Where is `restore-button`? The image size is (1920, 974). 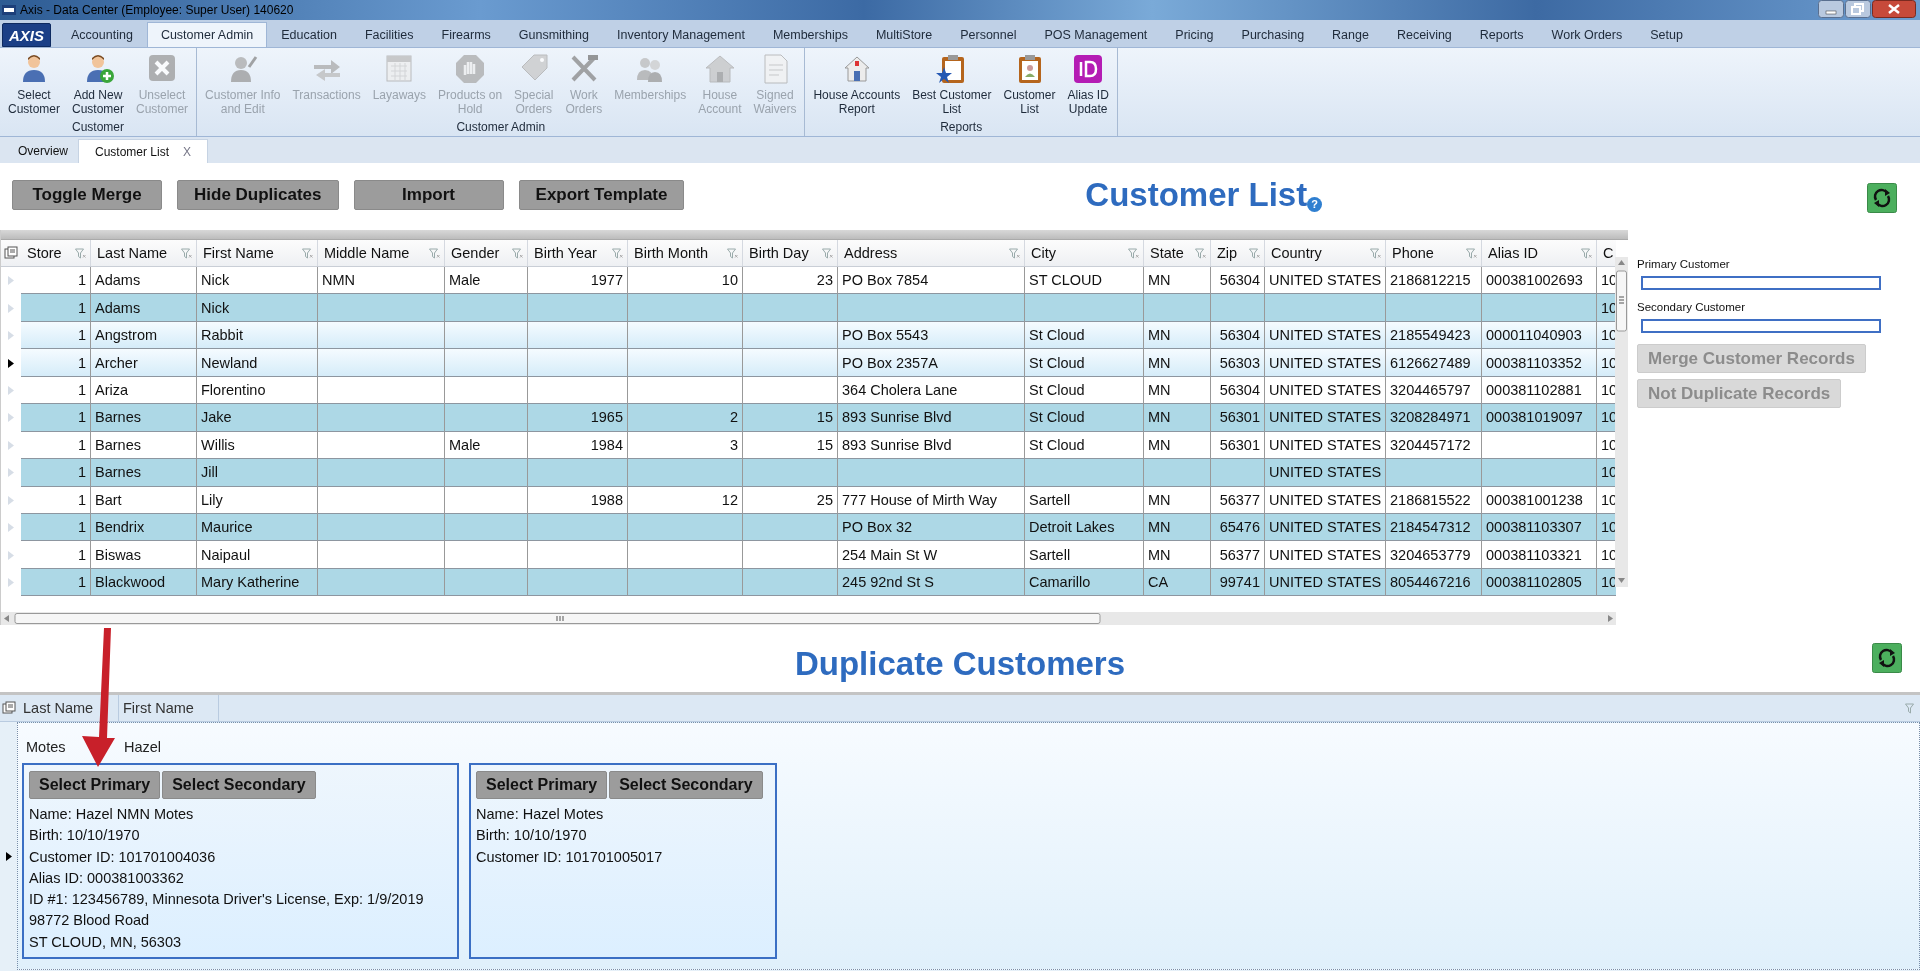
restore-button is located at coordinates (1858, 9).